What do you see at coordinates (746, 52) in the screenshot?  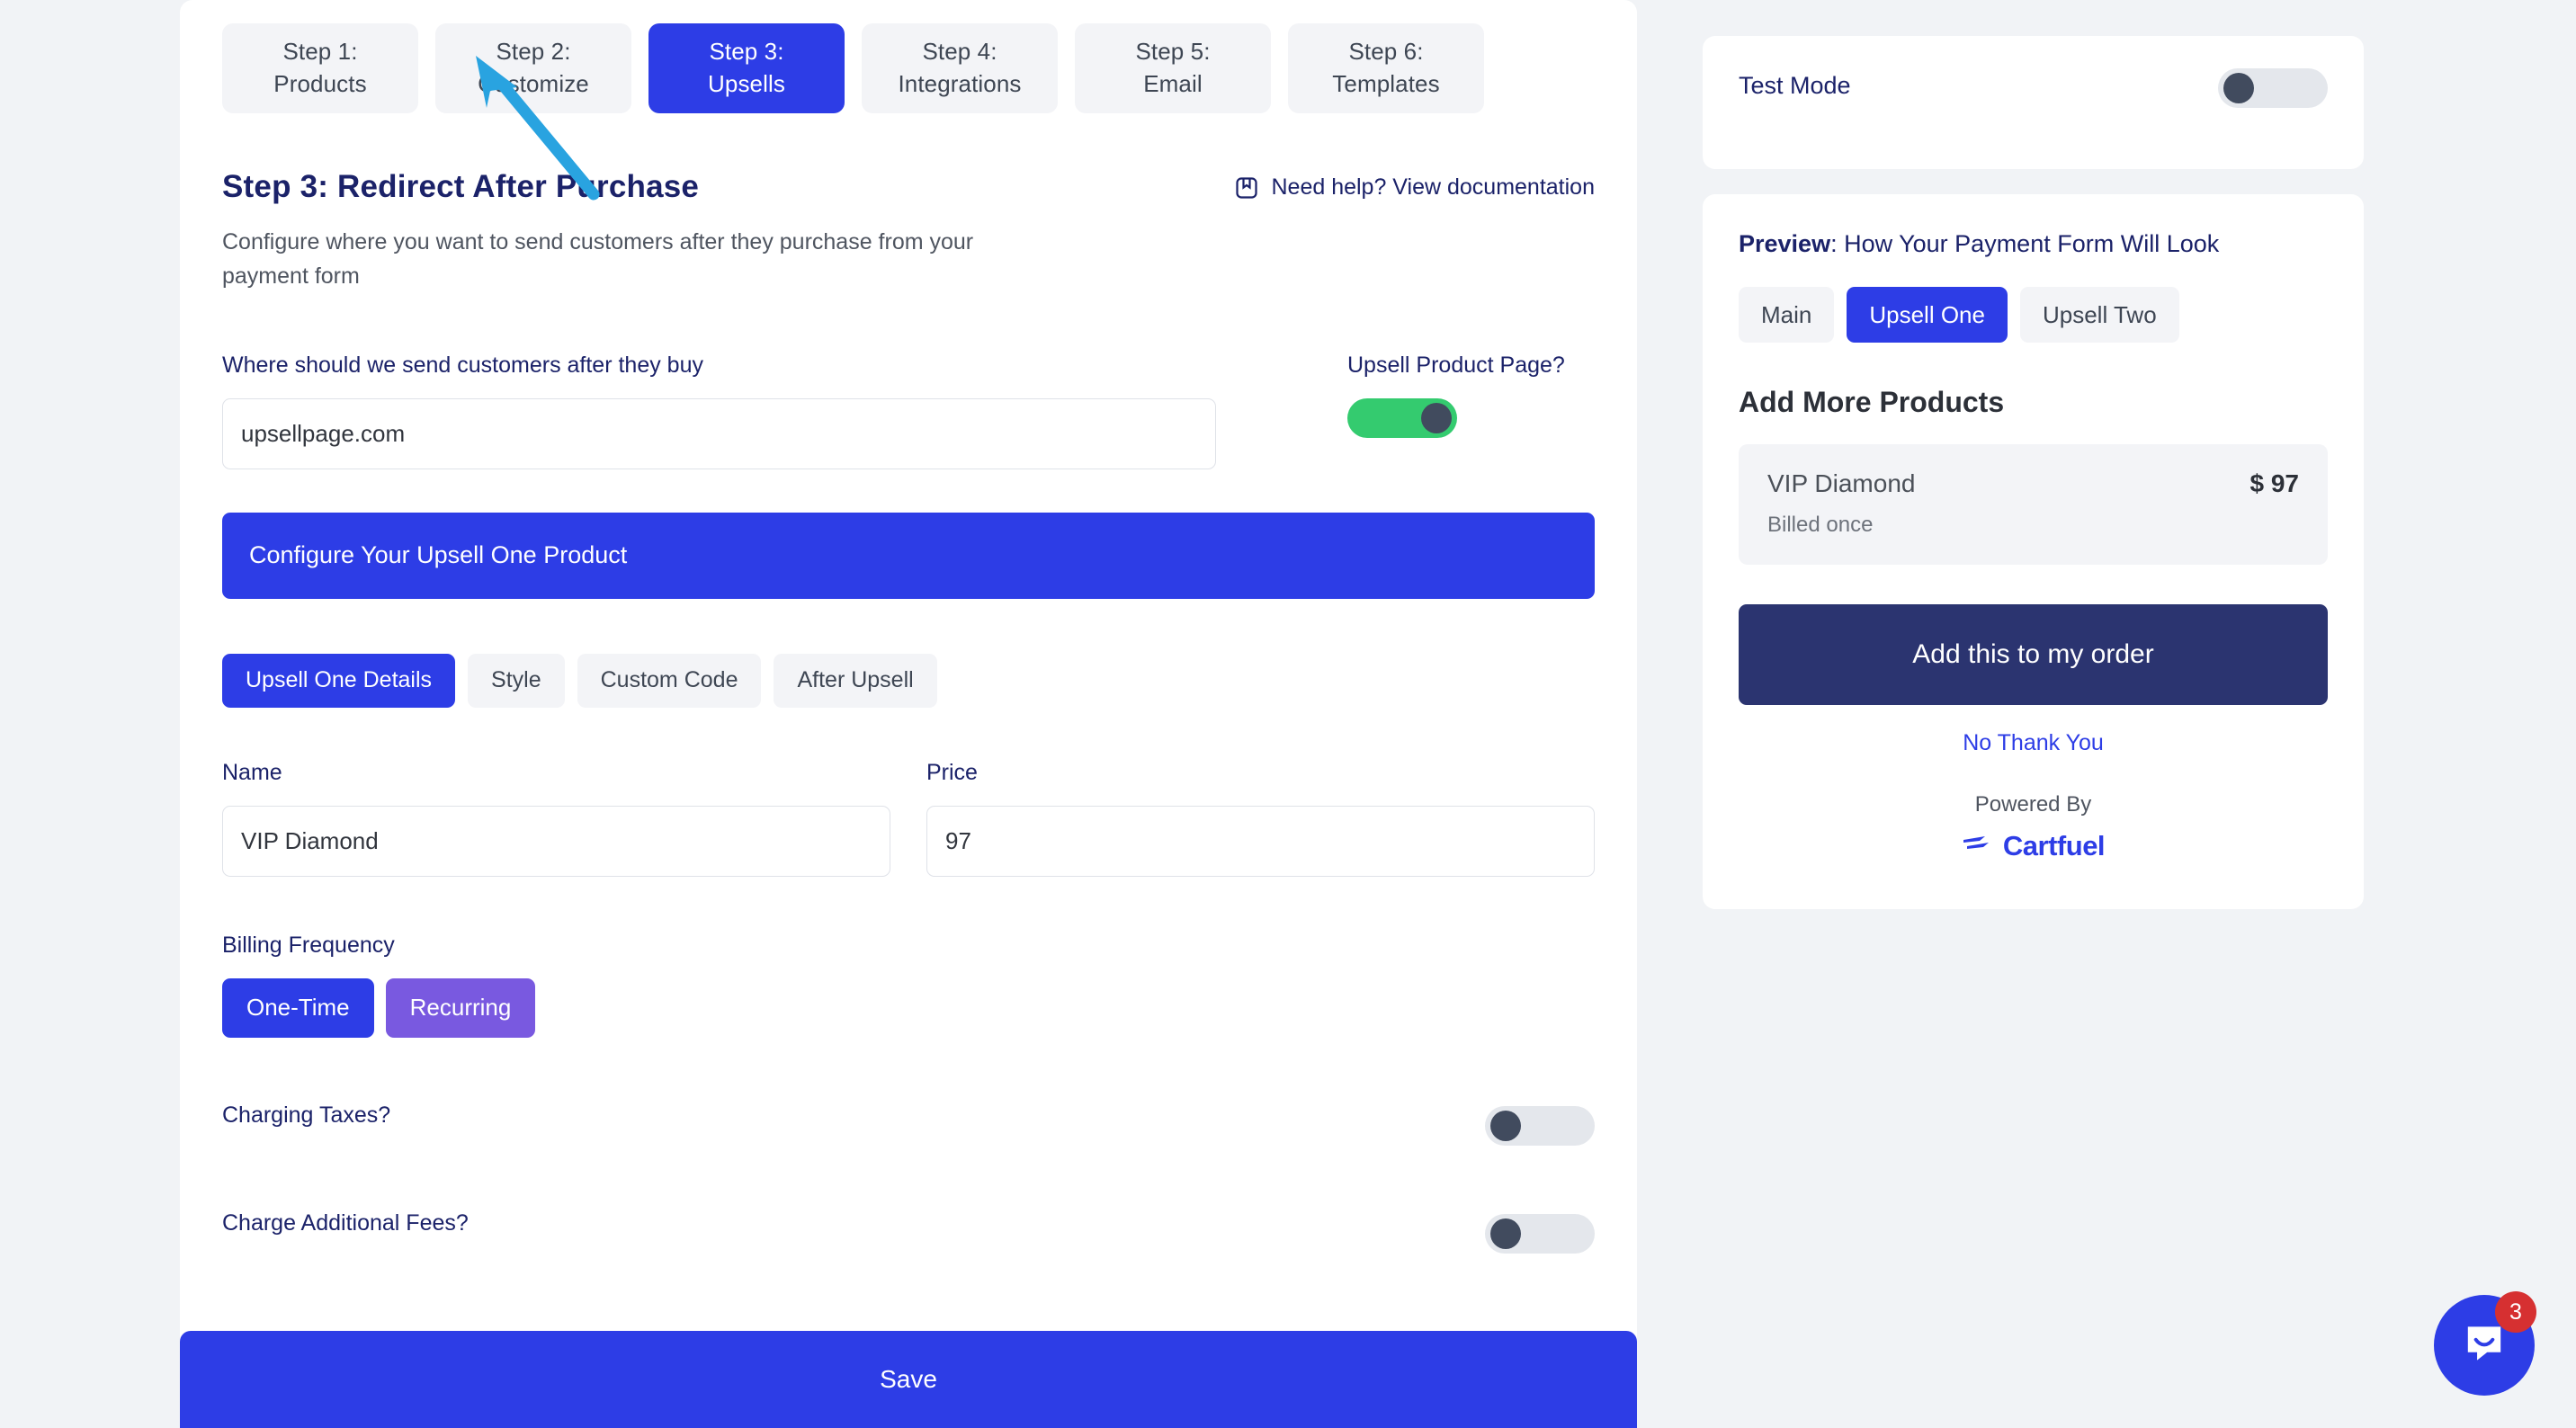 I see `step-tab-line1: Step 3:` at bounding box center [746, 52].